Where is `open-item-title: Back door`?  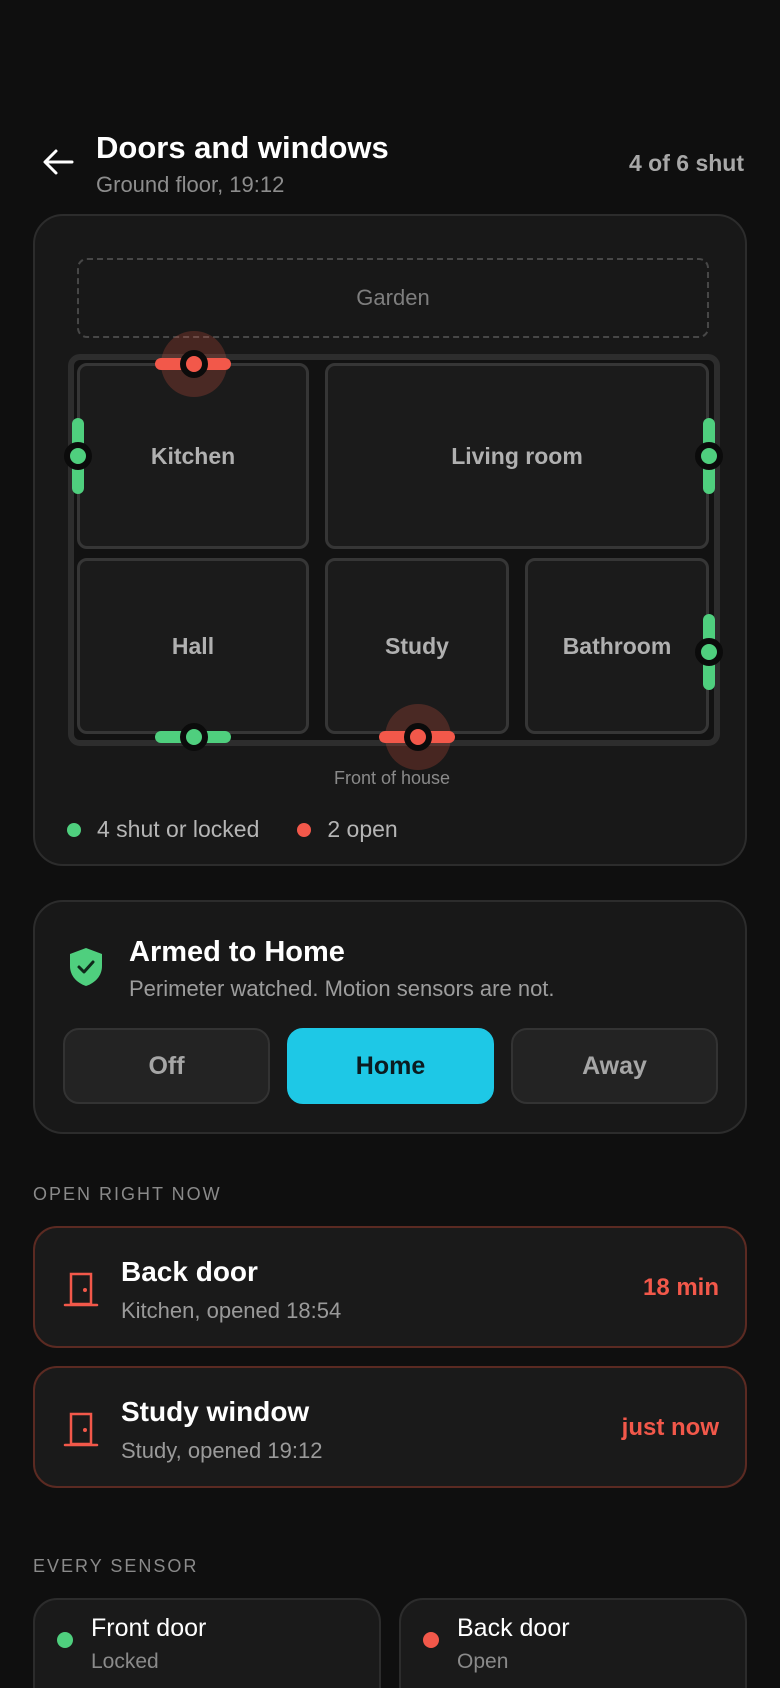
open-item-title: Back door is located at coordinates (189, 1271).